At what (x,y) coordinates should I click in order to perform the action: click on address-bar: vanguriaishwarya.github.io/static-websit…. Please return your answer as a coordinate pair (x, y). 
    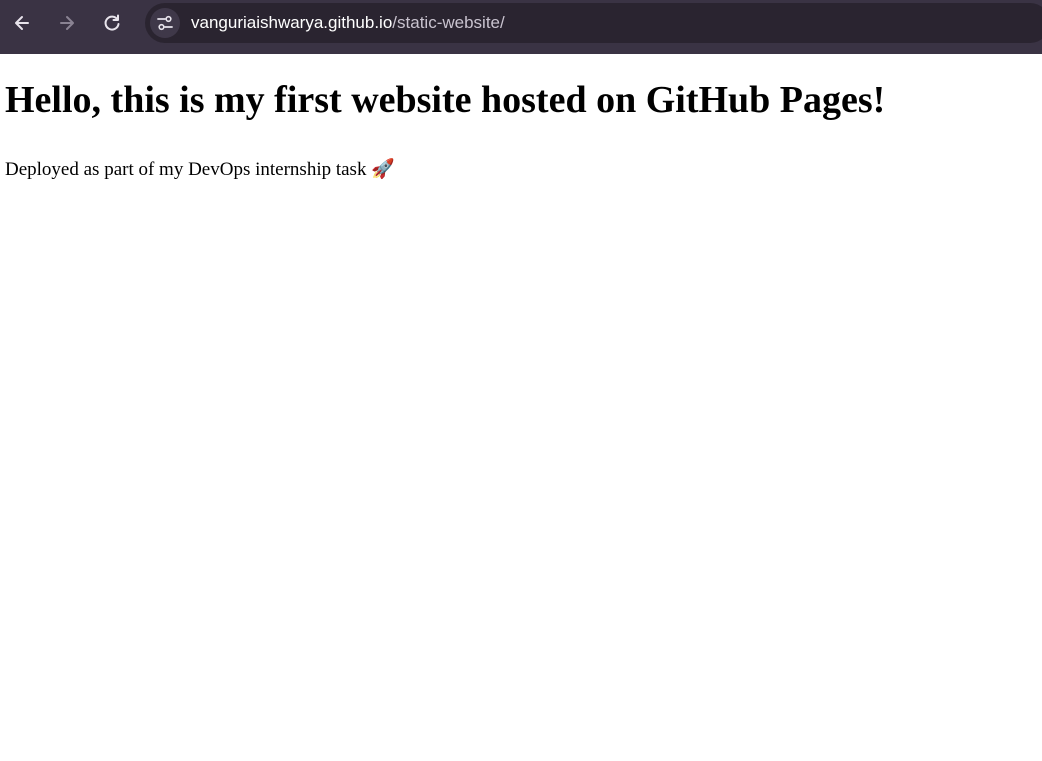
    Looking at the image, I should click on (593, 23).